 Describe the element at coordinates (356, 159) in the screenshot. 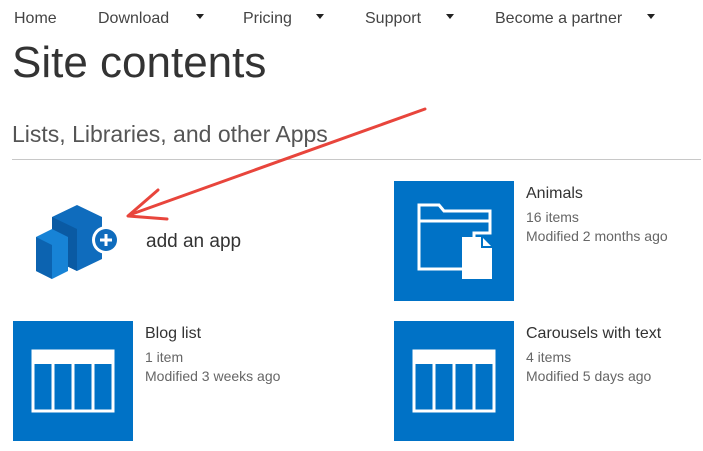

I see `section-divider` at that location.